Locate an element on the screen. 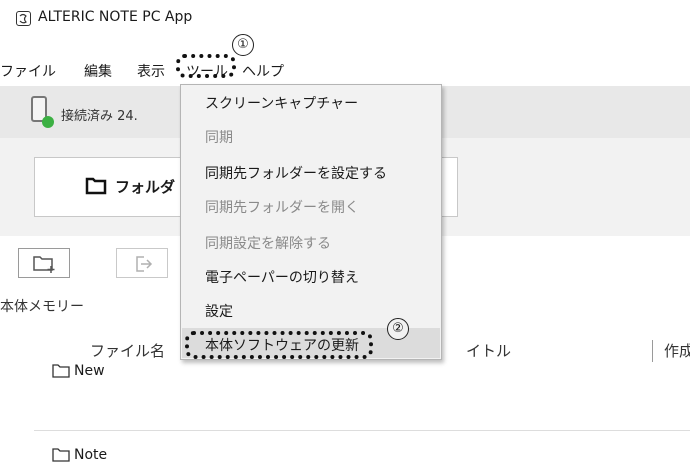 The image size is (690, 474). move-button is located at coordinates (142, 263).